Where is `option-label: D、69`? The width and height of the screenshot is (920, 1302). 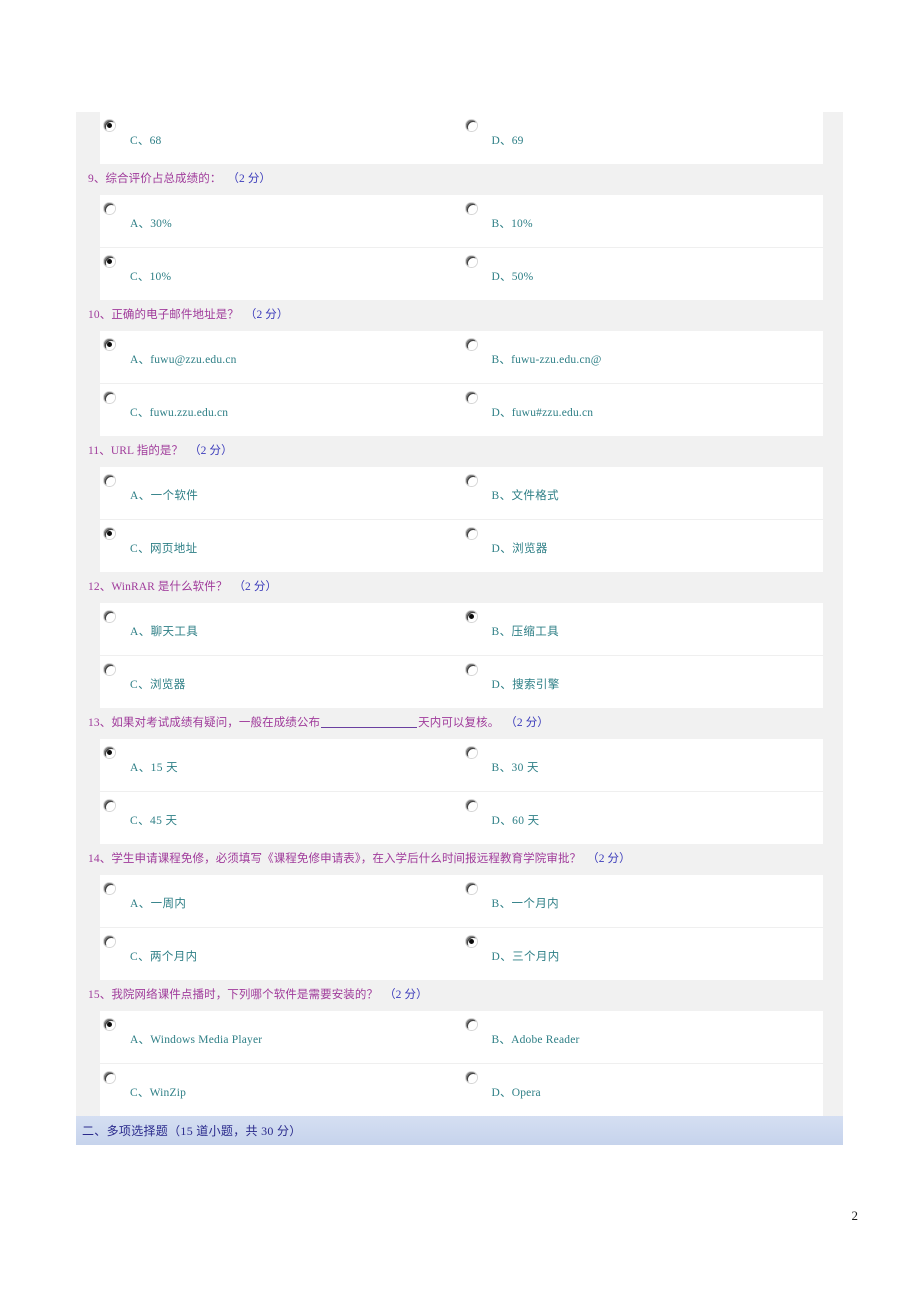 option-label: D、69 is located at coordinates (507, 141).